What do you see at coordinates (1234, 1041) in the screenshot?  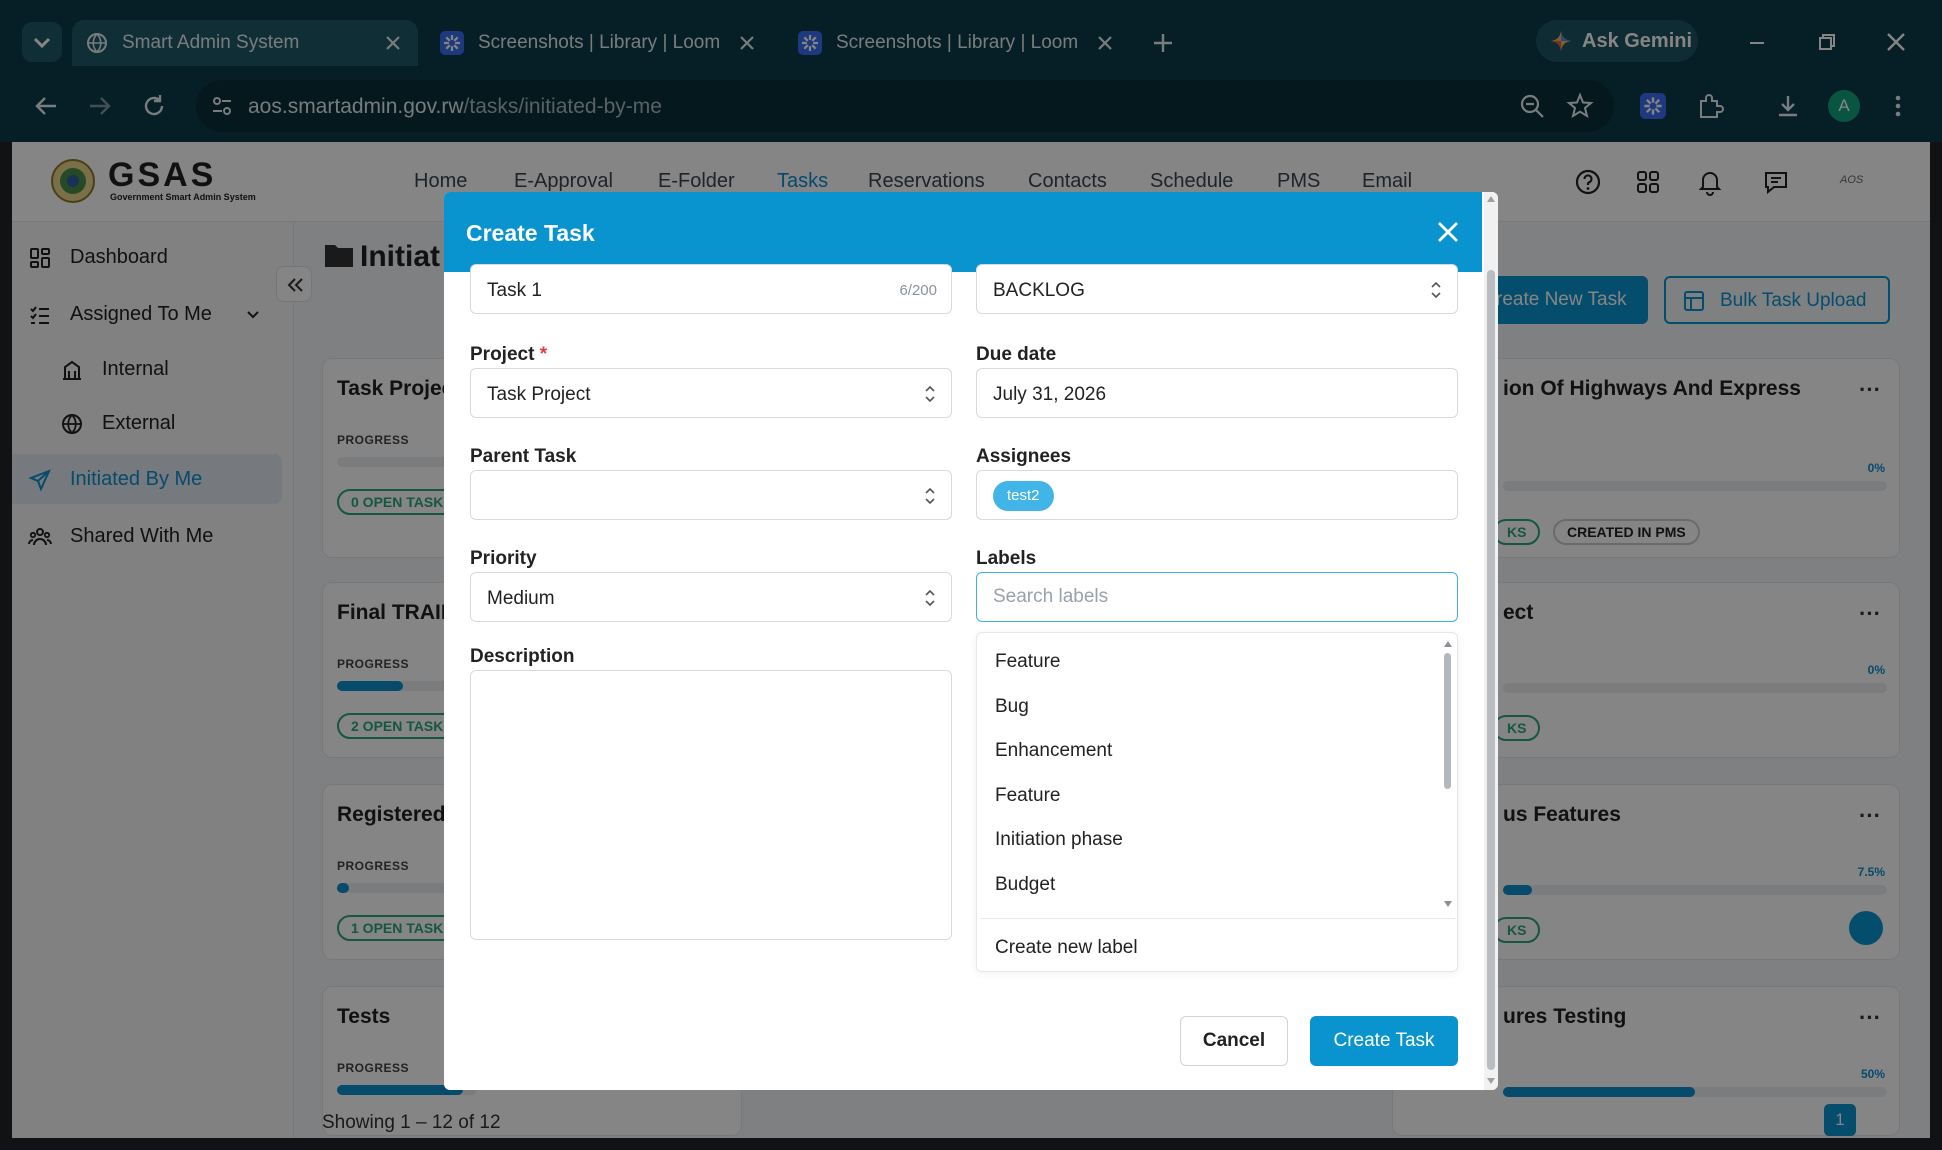 I see `cancel-button: Cancel` at bounding box center [1234, 1041].